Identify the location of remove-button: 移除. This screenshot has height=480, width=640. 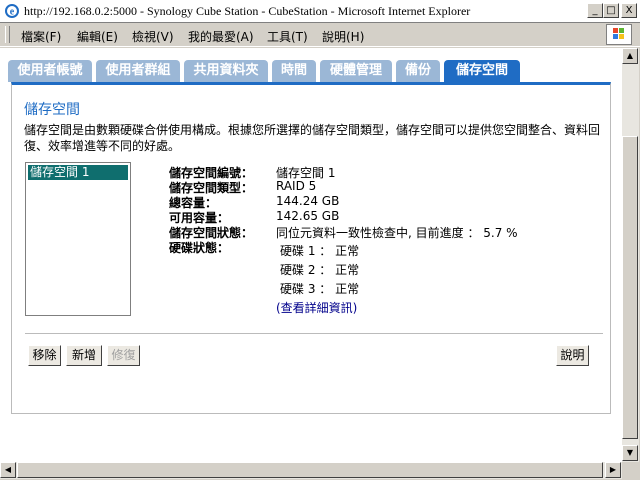
(44, 355).